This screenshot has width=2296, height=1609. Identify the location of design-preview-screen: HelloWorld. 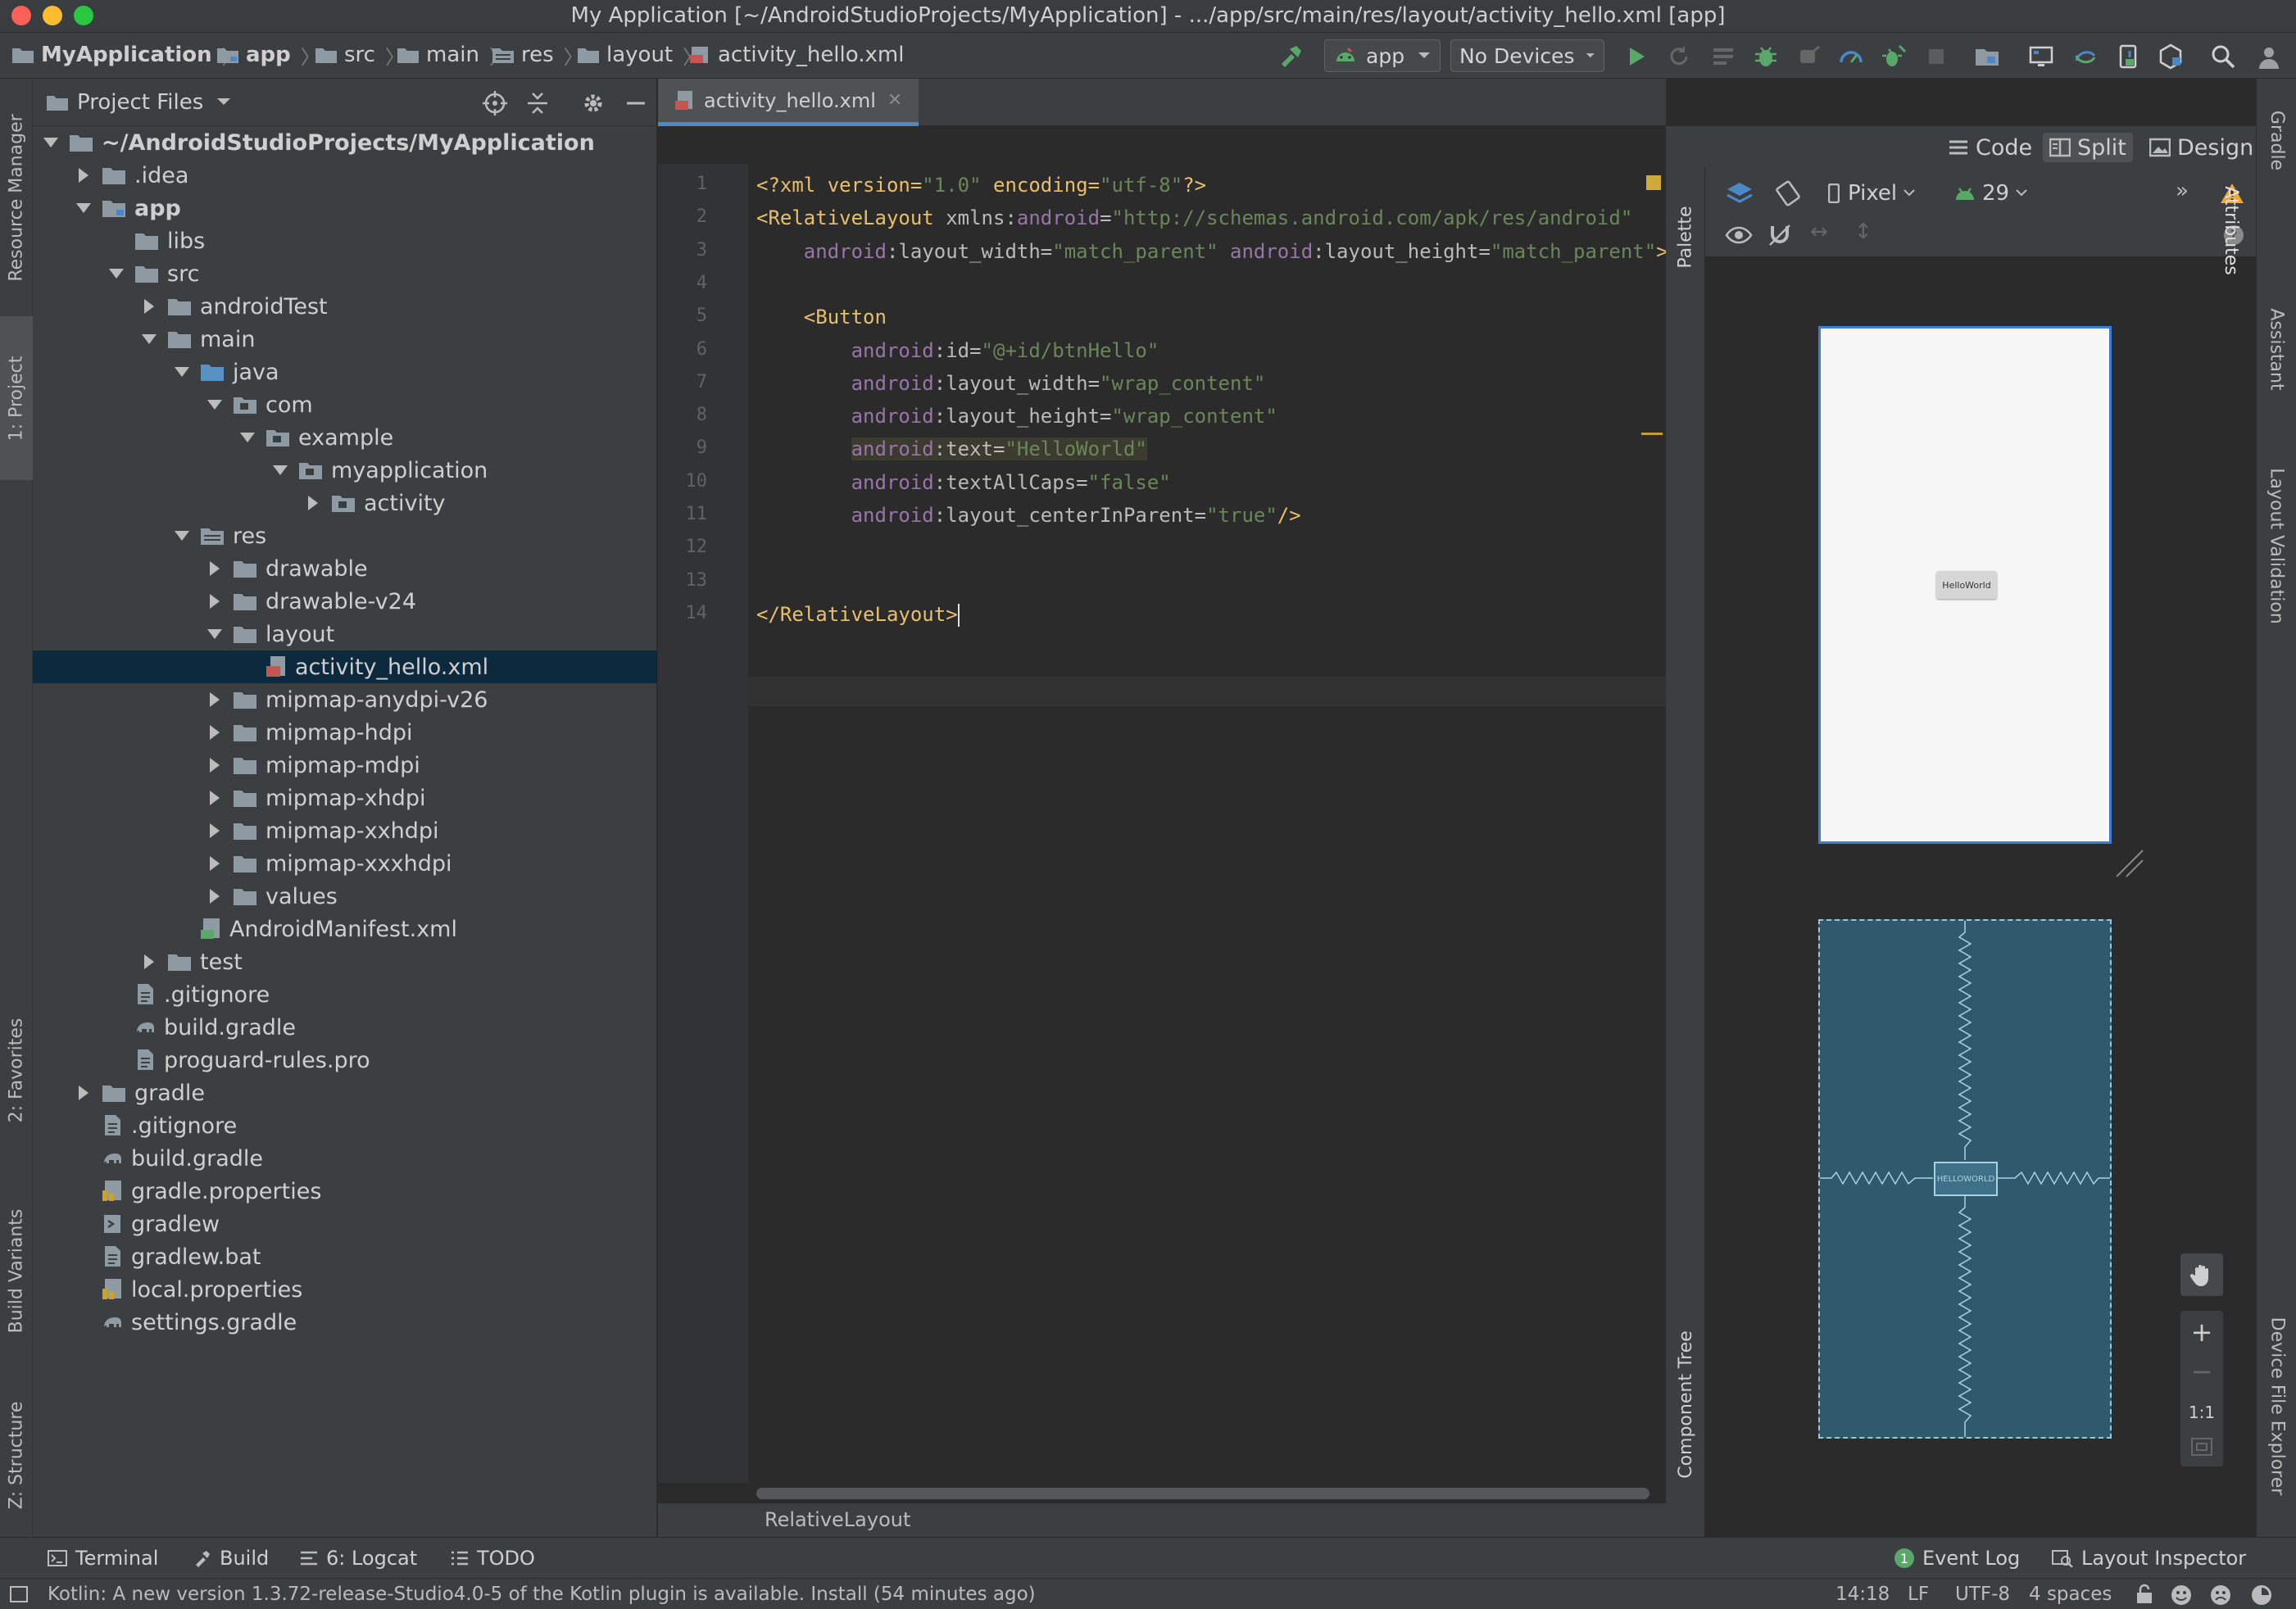
(1965, 585).